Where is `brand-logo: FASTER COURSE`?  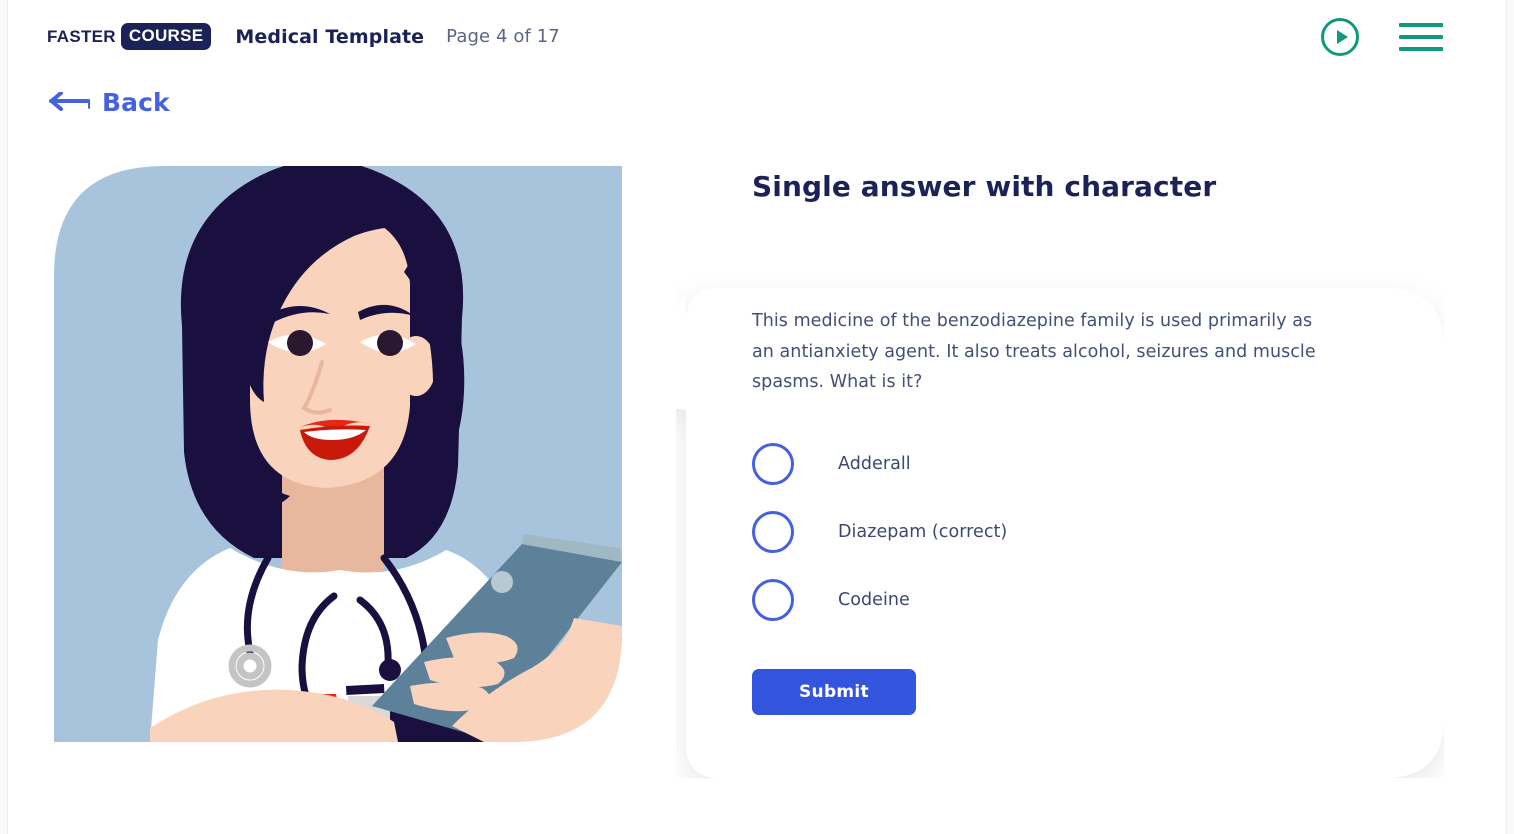
brand-logo: FASTER COURSE is located at coordinates (129, 36).